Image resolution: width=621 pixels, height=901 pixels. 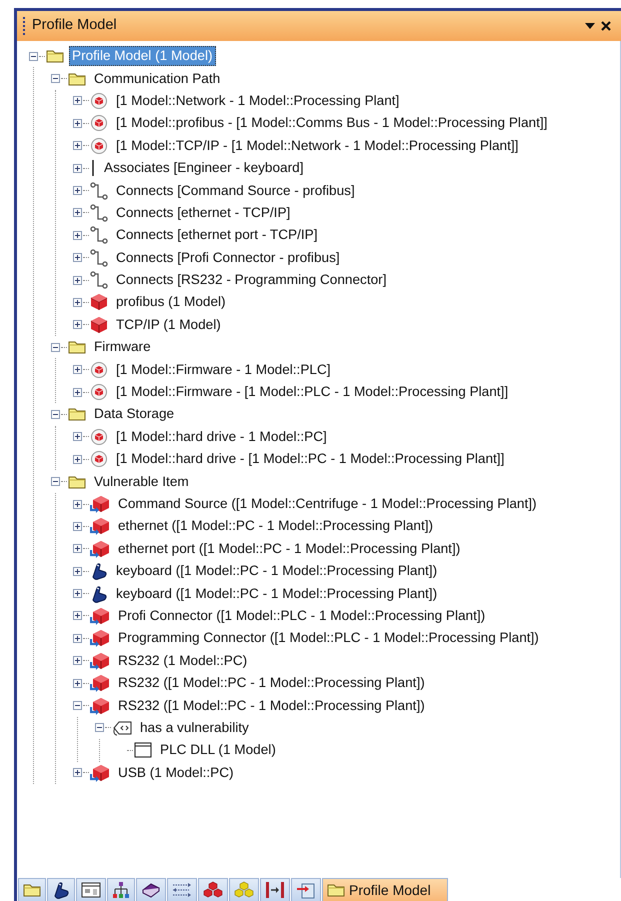 I want to click on close-icon, so click(x=606, y=26).